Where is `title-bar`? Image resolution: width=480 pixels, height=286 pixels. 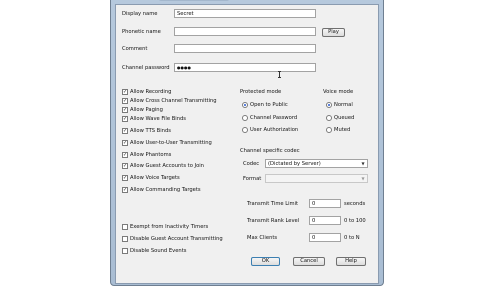
title-bar is located at coordinates (247, 1).